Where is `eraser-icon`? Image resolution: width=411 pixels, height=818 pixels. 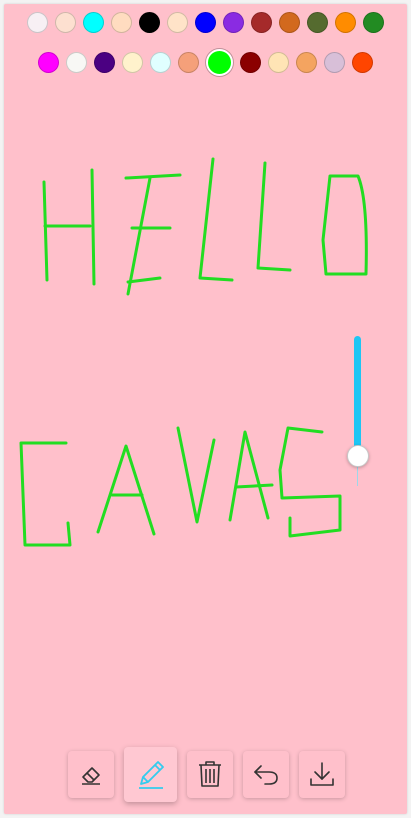
eraser-icon is located at coordinates (90, 776).